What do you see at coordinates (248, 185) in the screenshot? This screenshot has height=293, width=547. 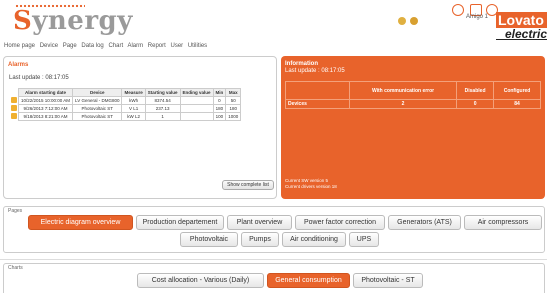 I see `show-complete-list-button: Show complete list` at bounding box center [248, 185].